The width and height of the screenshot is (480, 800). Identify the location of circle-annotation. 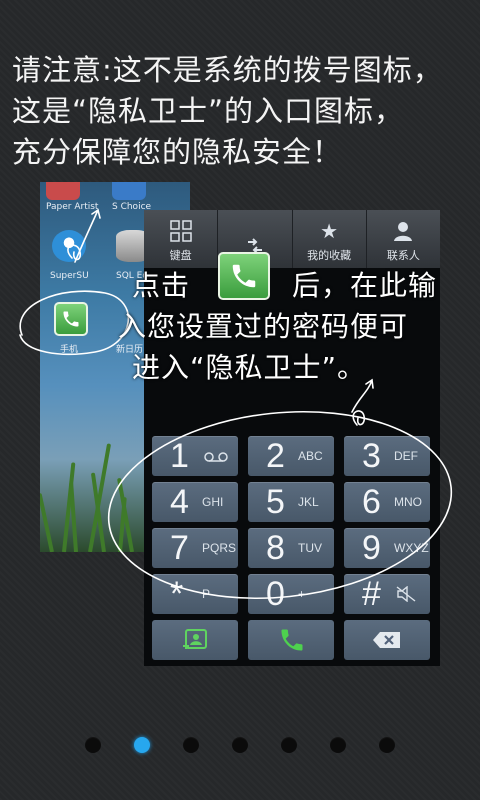
(74, 322).